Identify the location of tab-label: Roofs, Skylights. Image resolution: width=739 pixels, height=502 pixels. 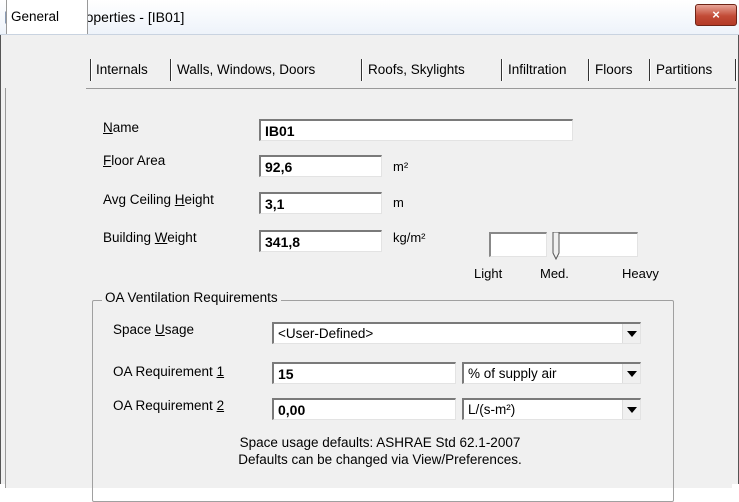
(416, 69).